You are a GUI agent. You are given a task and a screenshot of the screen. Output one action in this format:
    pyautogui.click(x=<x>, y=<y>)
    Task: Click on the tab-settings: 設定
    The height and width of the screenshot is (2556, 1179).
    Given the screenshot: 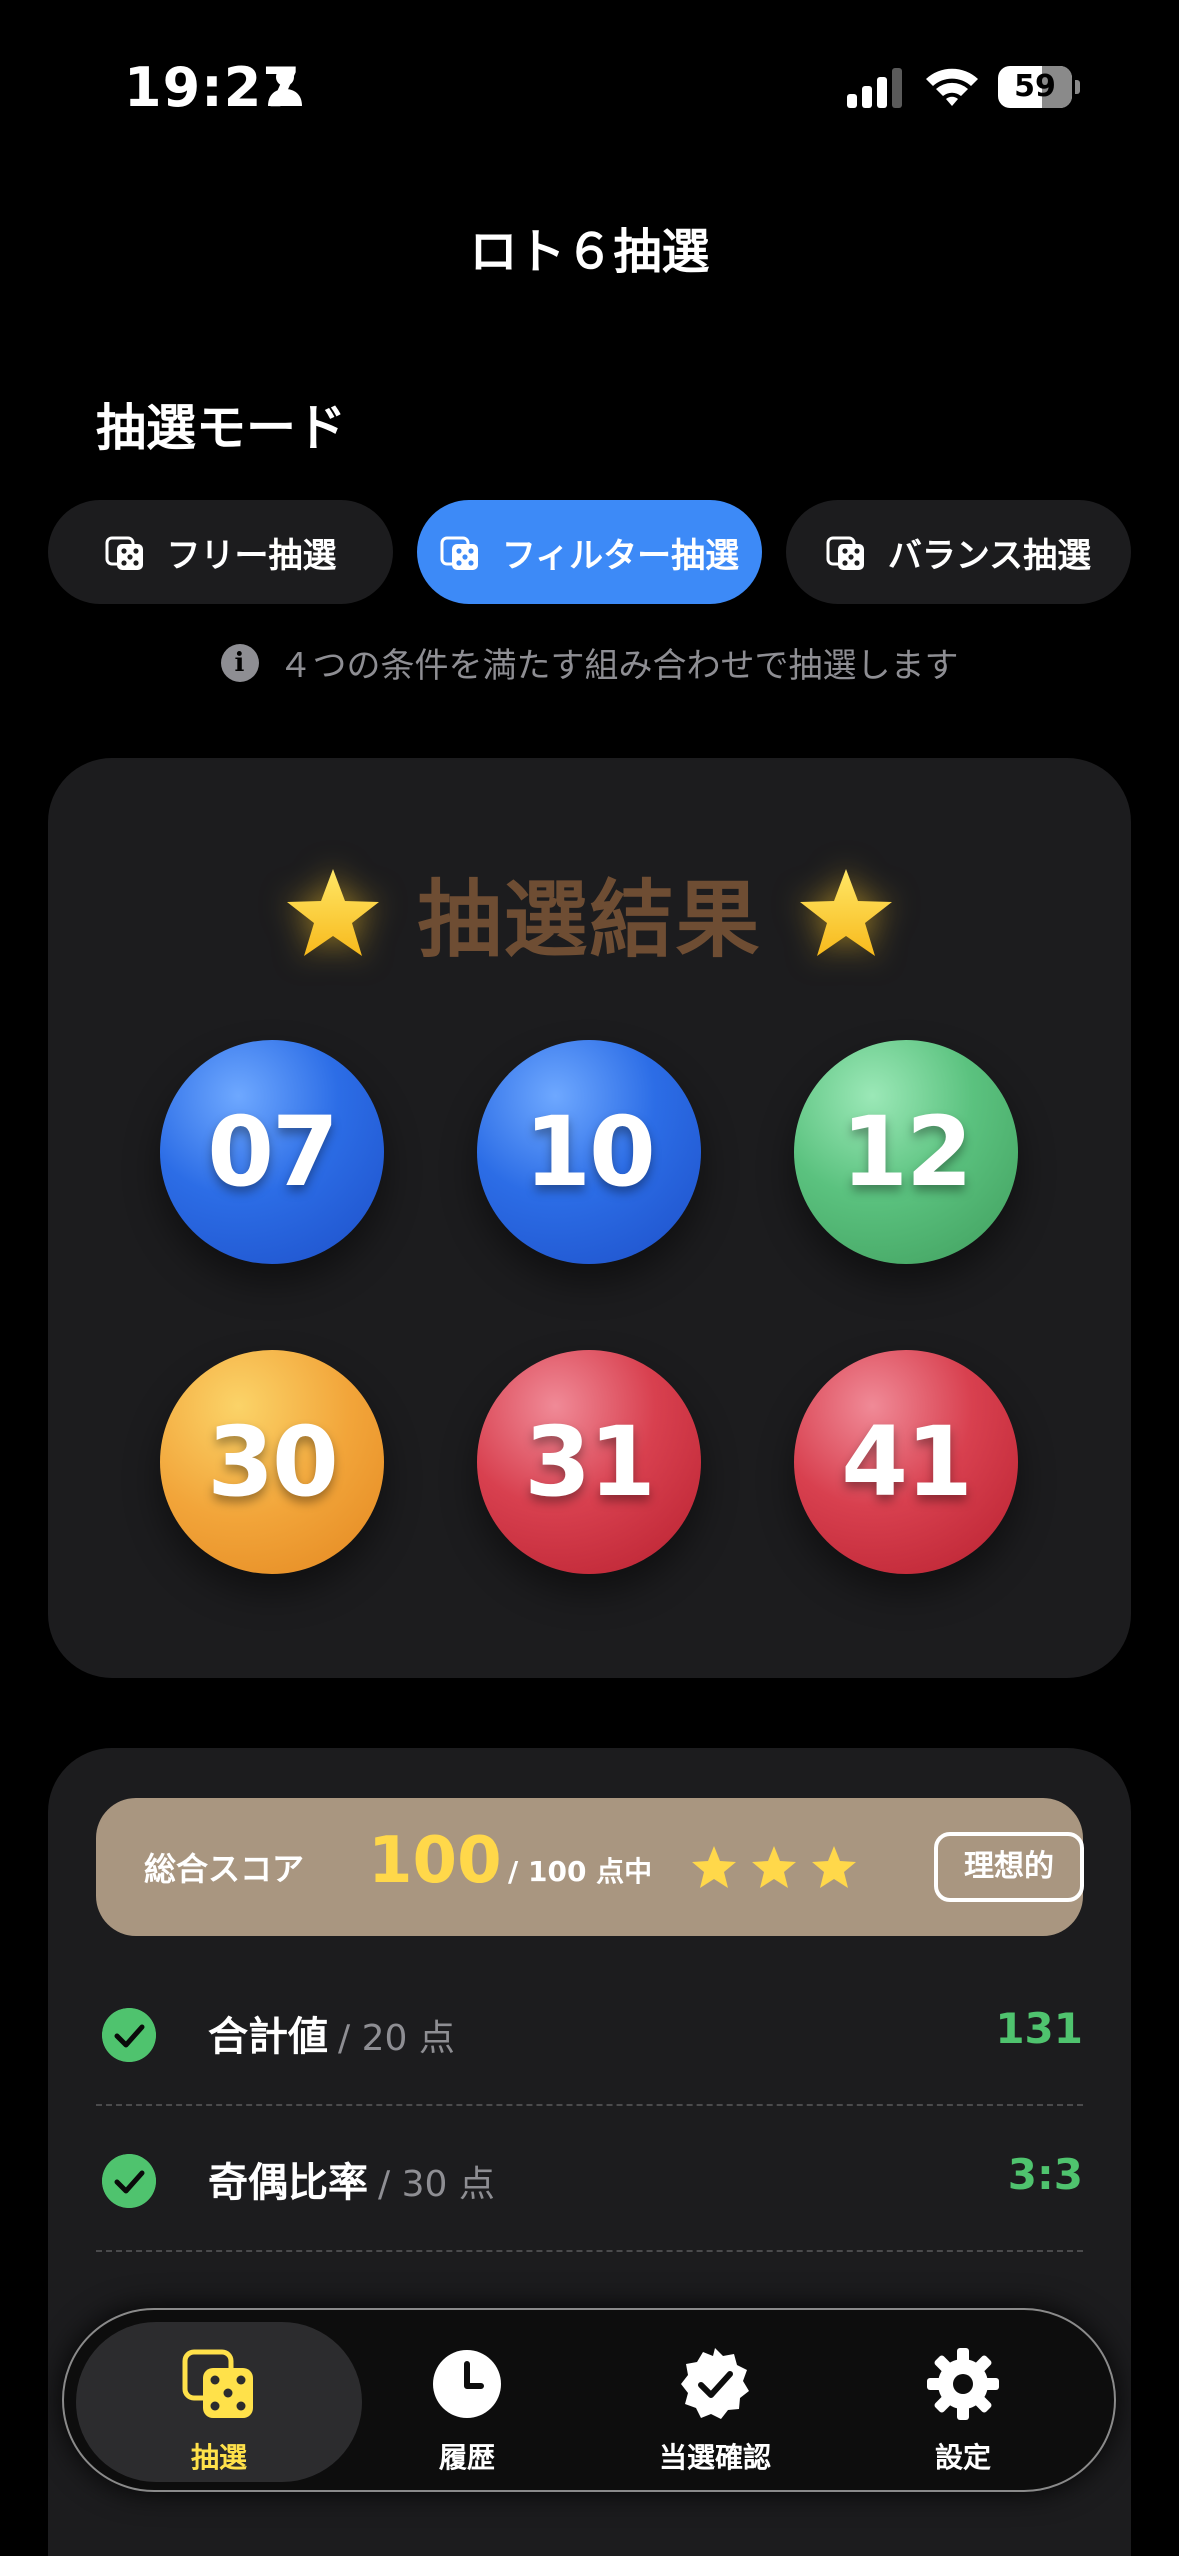 What is the action you would take?
    pyautogui.click(x=963, y=2402)
    